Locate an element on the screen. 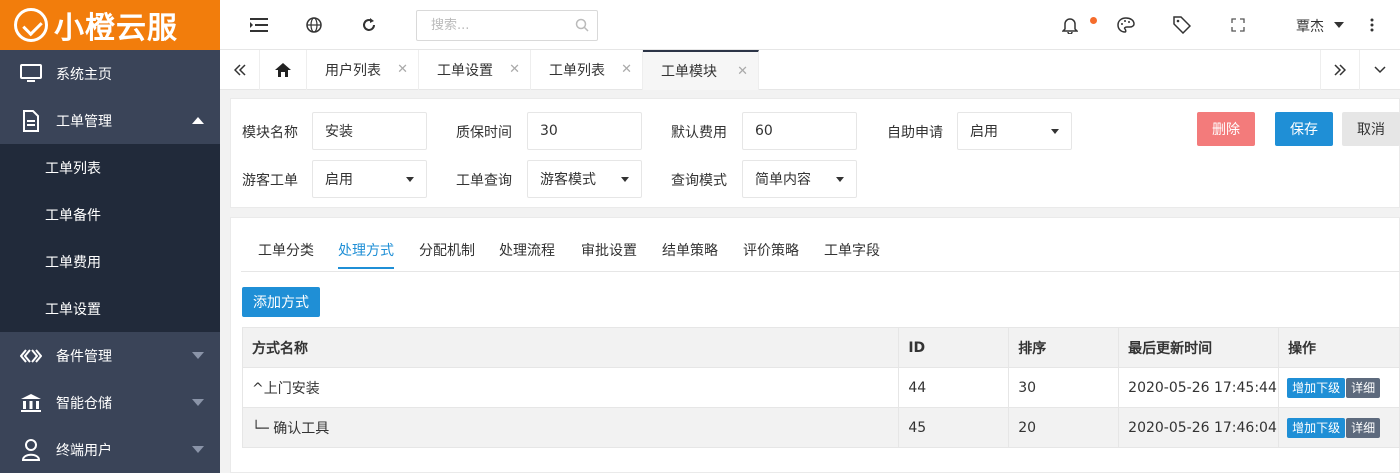 Image resolution: width=1400 pixels, height=473 pixels. sidebar-item-ticket-management: 工单管理 is located at coordinates (110, 120).